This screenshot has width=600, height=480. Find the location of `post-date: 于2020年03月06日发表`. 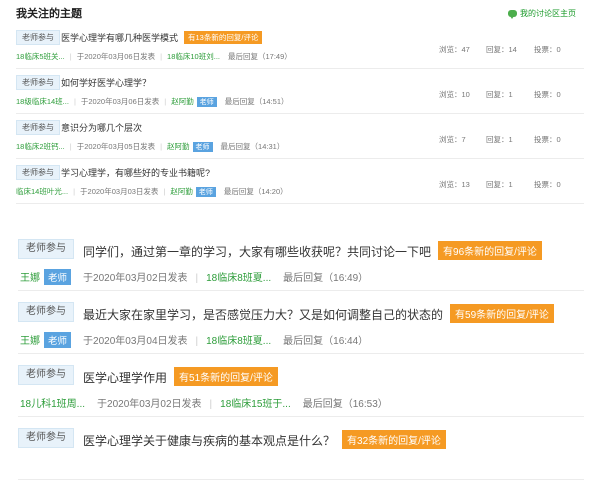

post-date: 于2020年03月06日发表 is located at coordinates (116, 56).